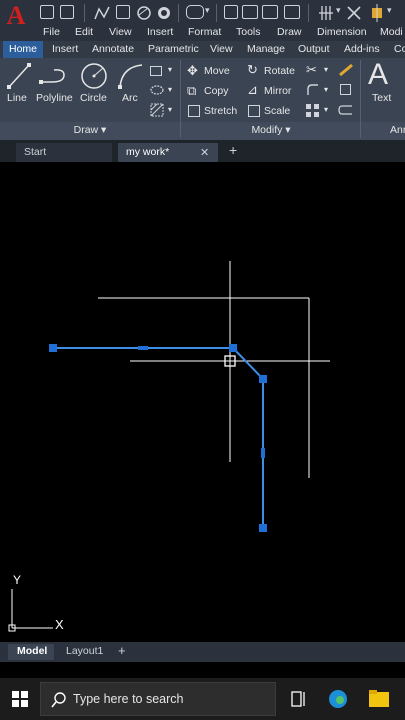 This screenshot has height=720, width=405. What do you see at coordinates (173, 49) in the screenshot?
I see `tab-parametric: Parametric` at bounding box center [173, 49].